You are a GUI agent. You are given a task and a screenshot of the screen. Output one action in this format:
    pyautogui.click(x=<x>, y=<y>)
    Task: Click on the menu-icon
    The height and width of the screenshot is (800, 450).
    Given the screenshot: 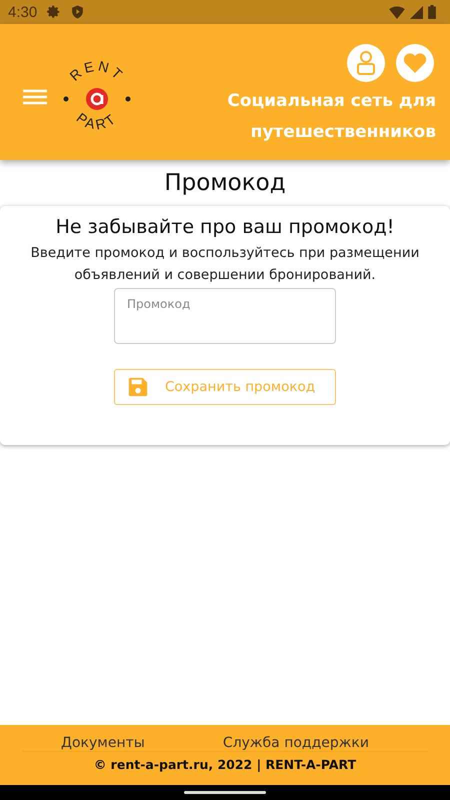 What is the action you would take?
    pyautogui.click(x=35, y=97)
    